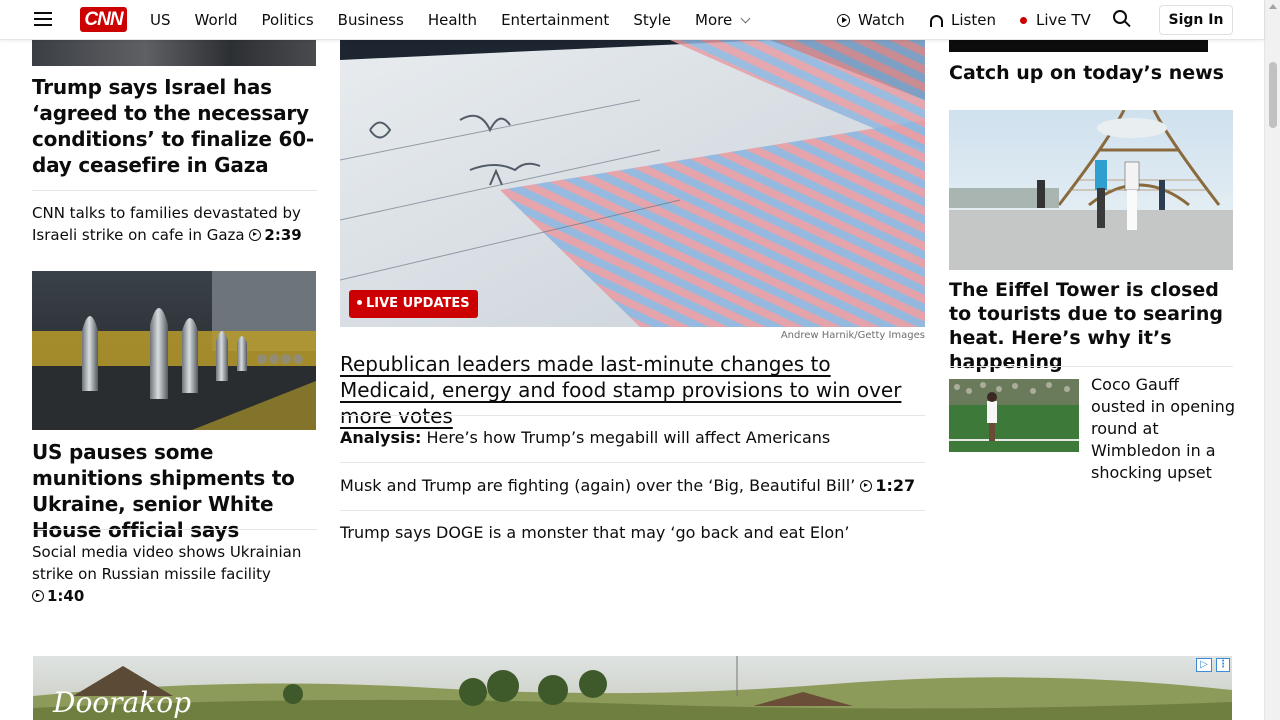  I want to click on nav-entertainment: Entertainment, so click(555, 20).